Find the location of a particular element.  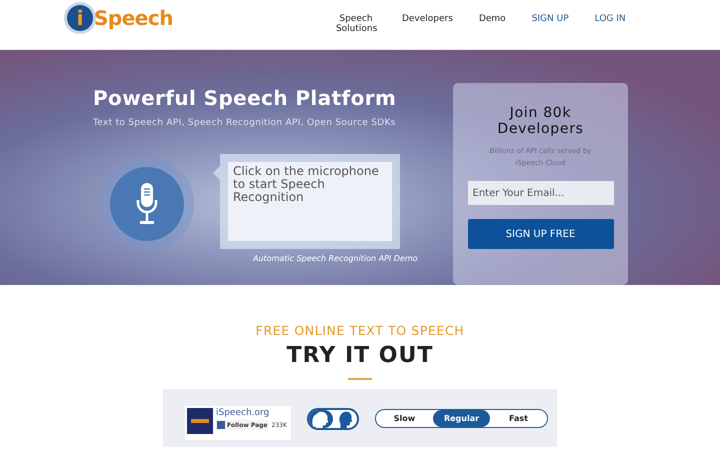

hero-subtitle: Text to Speech API, Speech Recognition API, Open Source SDKs is located at coordinates (245, 123).